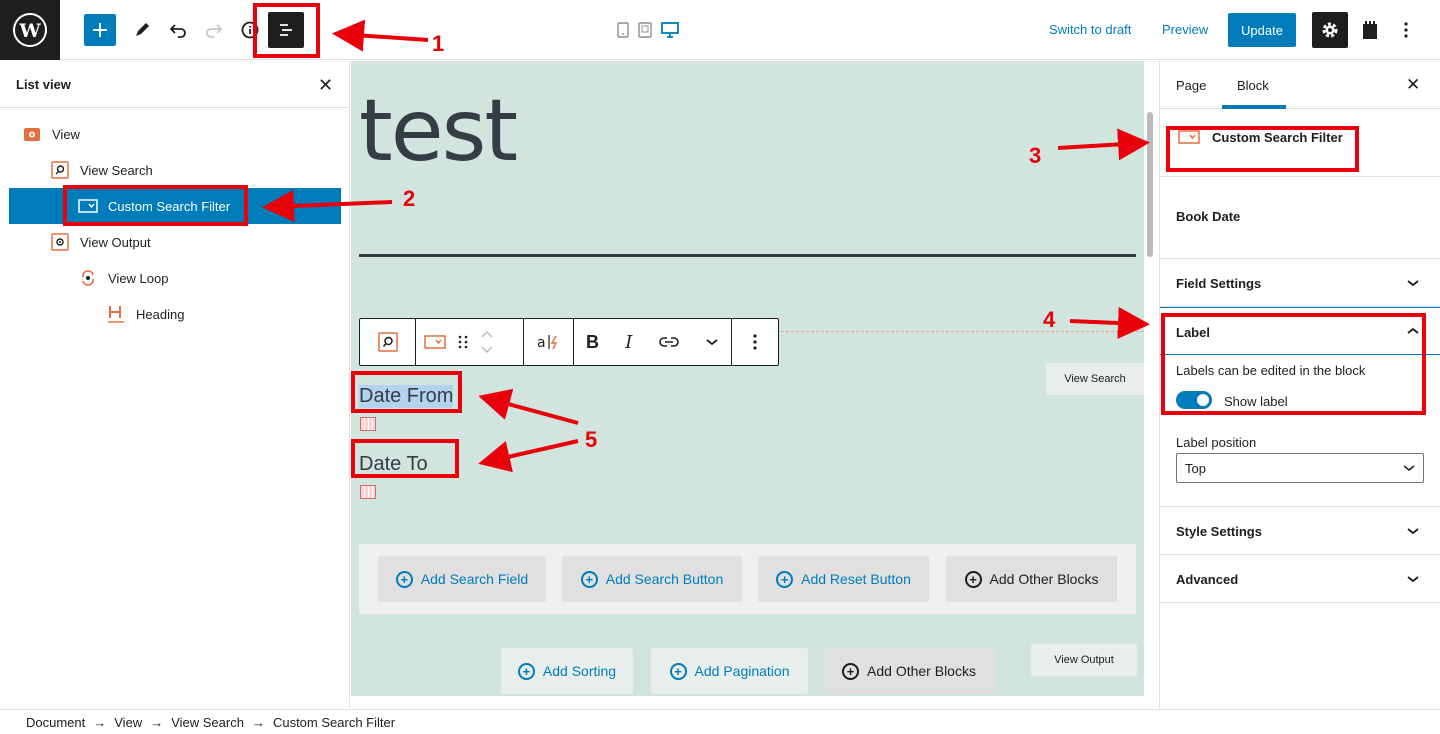  What do you see at coordinates (591, 439) in the screenshot?
I see `annotation-number-5: 5` at bounding box center [591, 439].